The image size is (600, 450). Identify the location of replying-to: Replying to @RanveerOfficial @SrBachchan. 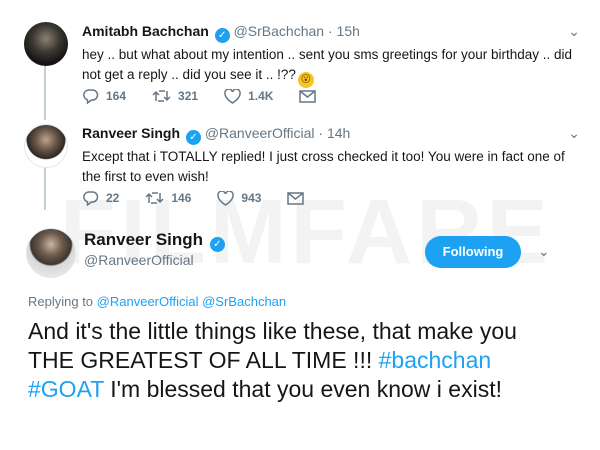
(157, 301).